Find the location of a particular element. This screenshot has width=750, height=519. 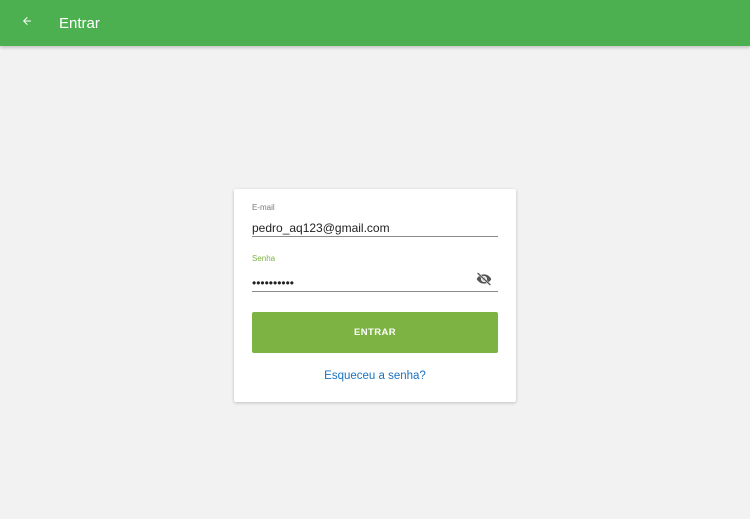

email-input is located at coordinates (362, 228).